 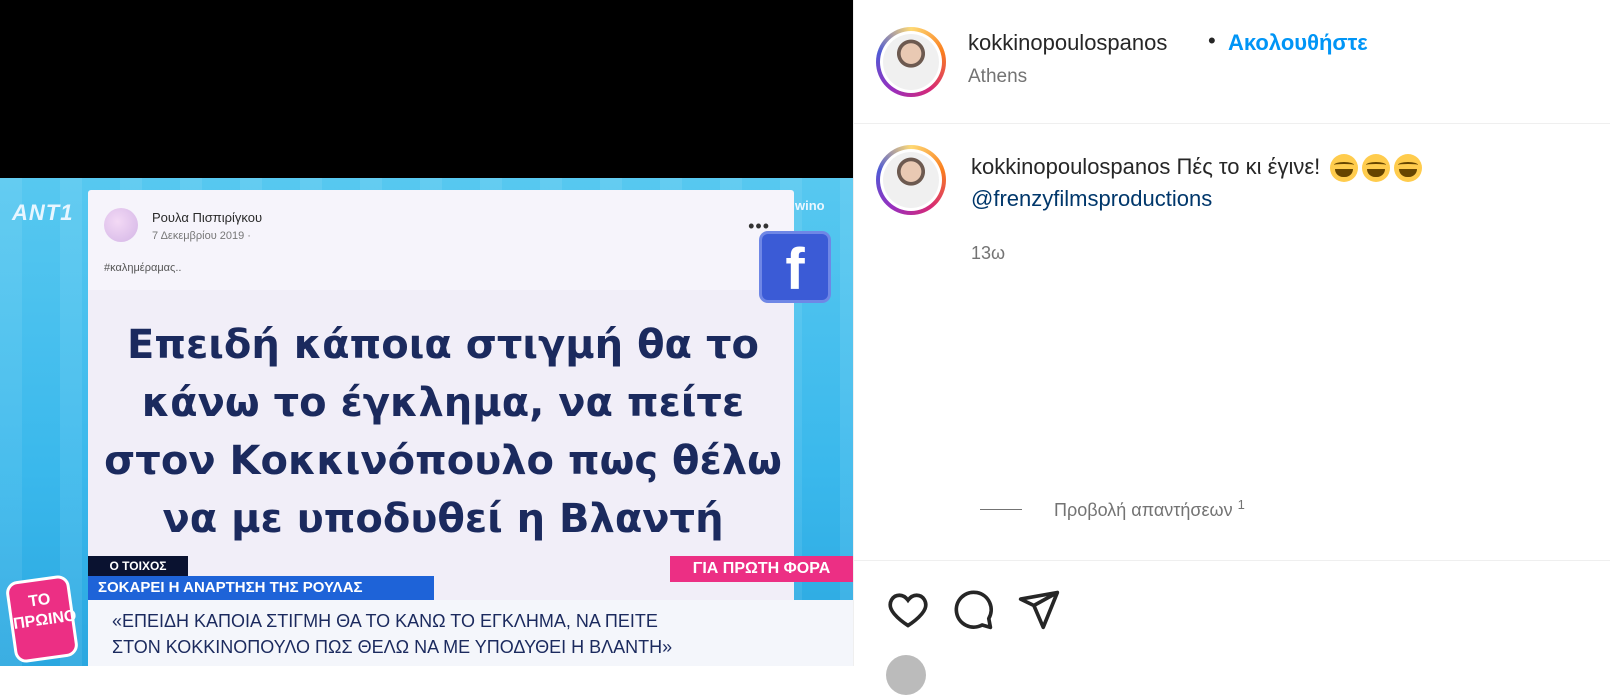 What do you see at coordinates (138, 566) in the screenshot?
I see `ticker-label: Ο ΤΟΙΧΟΣ` at bounding box center [138, 566].